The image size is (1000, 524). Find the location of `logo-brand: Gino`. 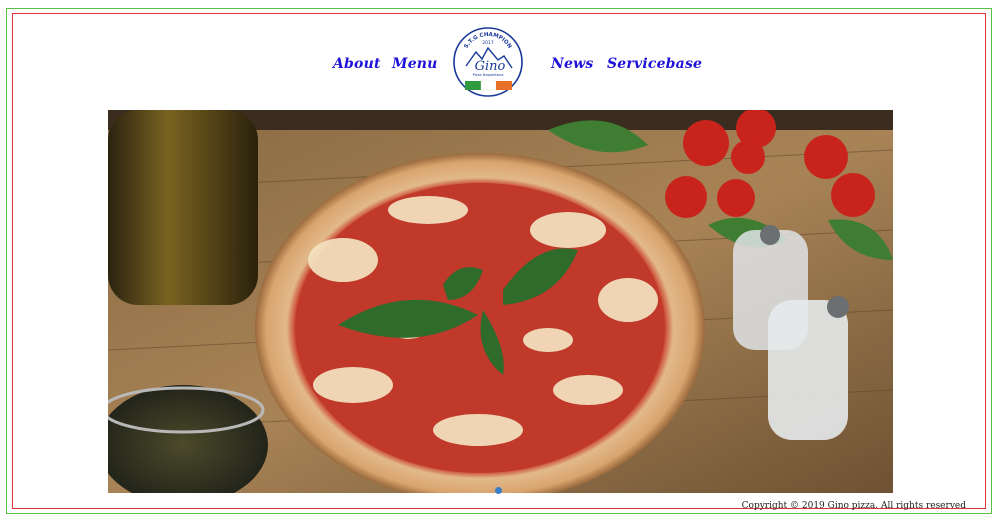

logo-brand: Gino is located at coordinates (490, 66).